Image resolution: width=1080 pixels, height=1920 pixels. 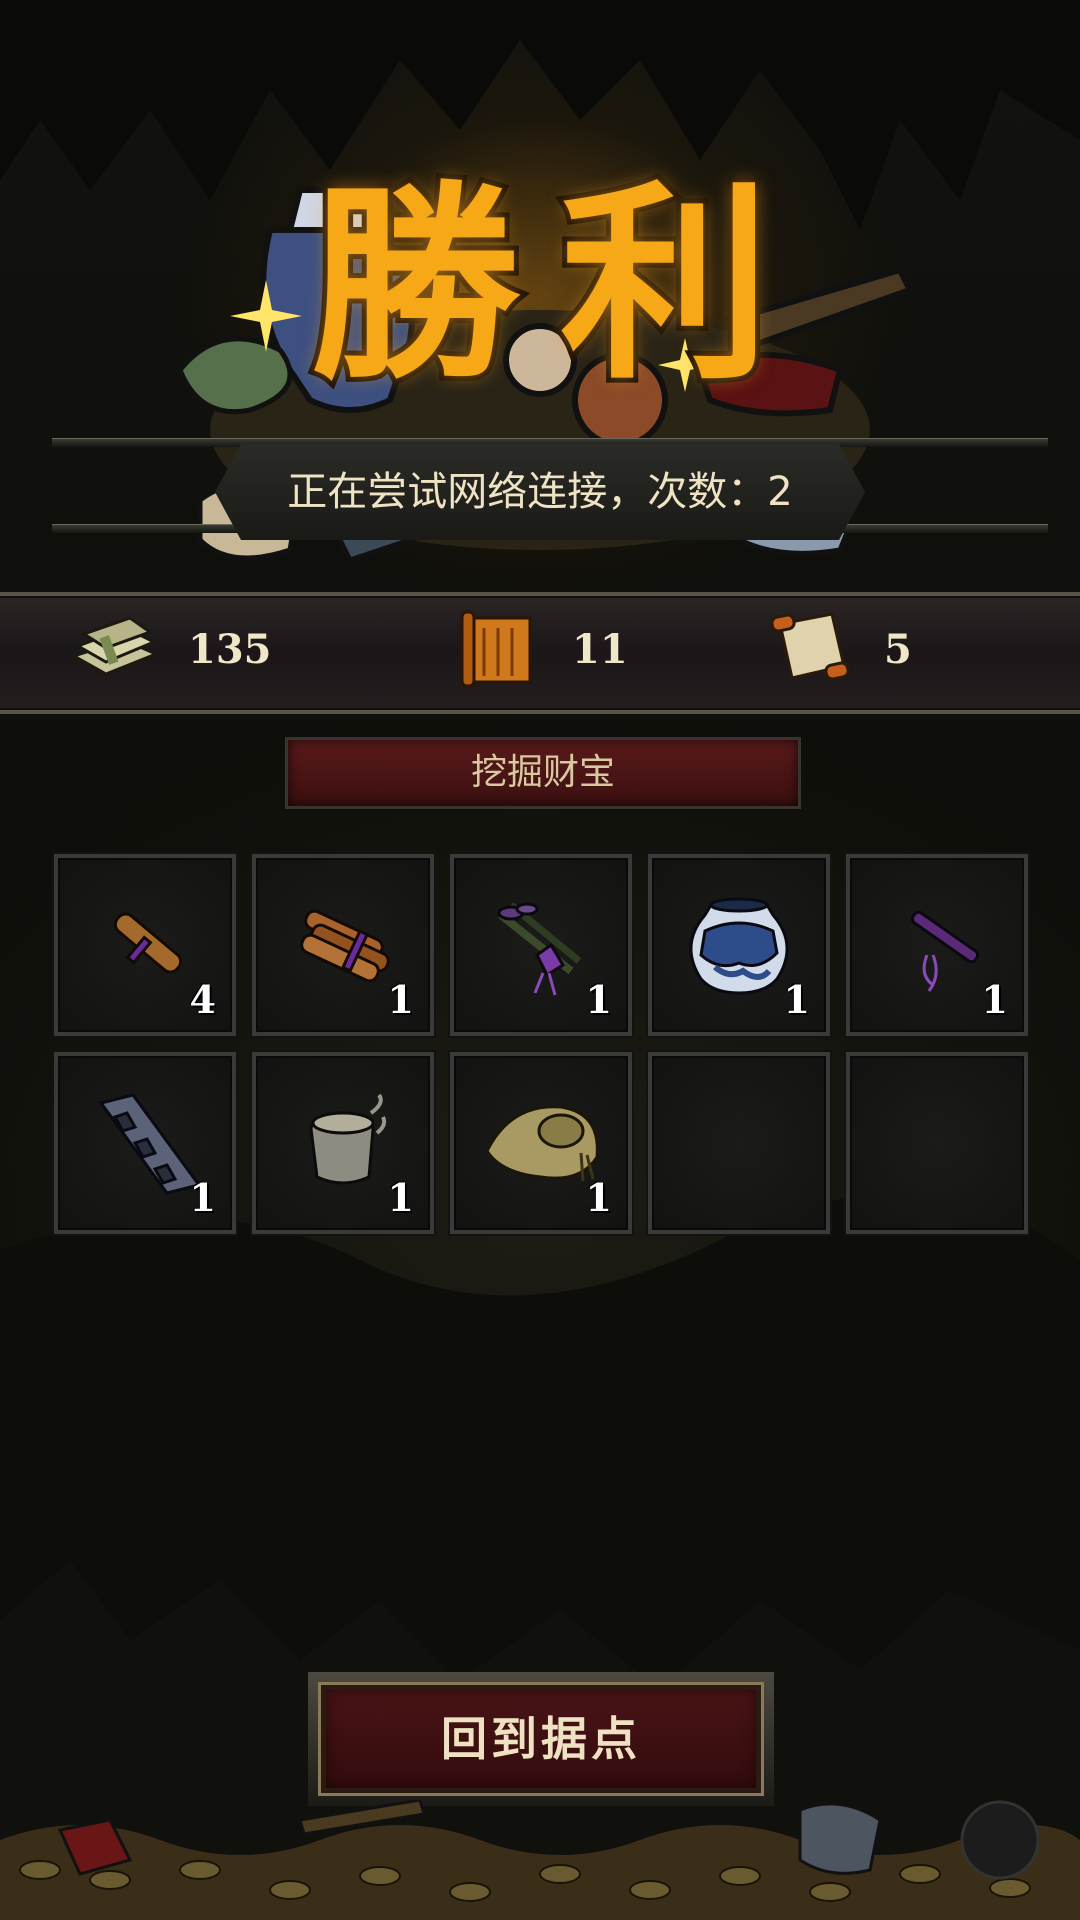 I want to click on return-button-label: 回到据点, so click(x=541, y=1739).